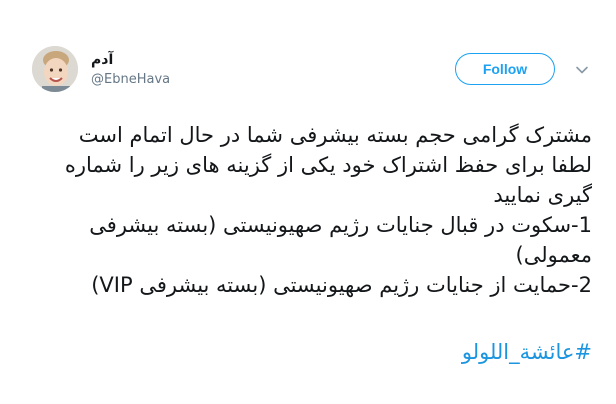 The height and width of the screenshot is (404, 616). I want to click on tweet-text-line: معمولی), so click(553, 255).